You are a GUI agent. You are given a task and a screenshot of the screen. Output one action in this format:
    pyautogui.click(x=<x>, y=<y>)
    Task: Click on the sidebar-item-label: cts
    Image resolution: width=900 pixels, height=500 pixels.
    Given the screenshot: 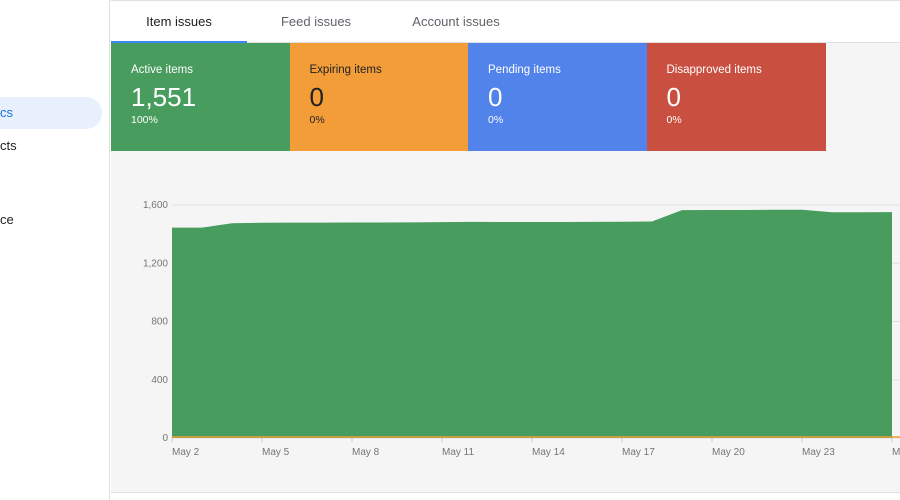 What is the action you would take?
    pyautogui.click(x=8, y=145)
    